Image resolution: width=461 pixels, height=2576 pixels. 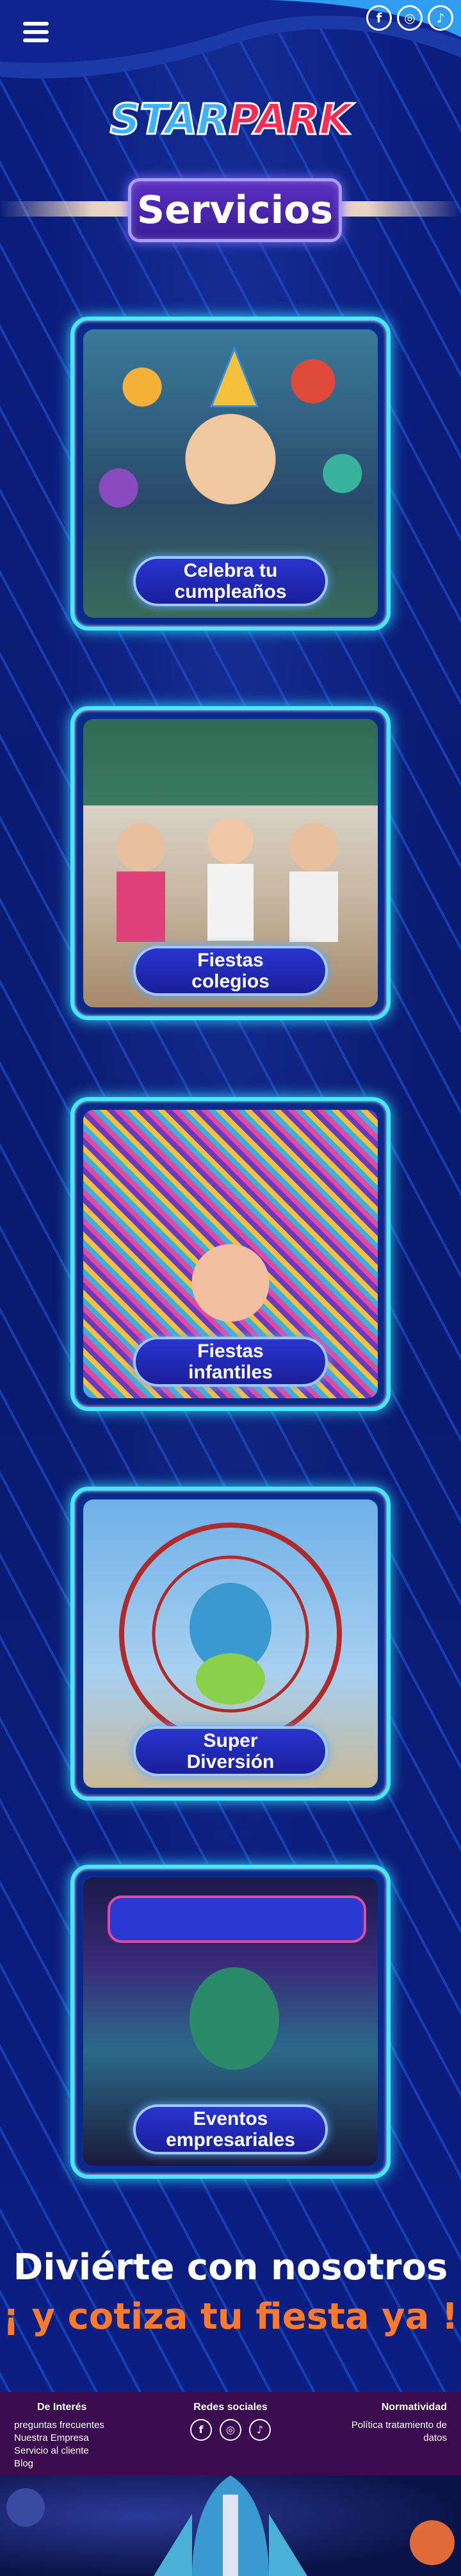 I want to click on service-card-party: Fiestas infantiles, so click(x=230, y=1254).